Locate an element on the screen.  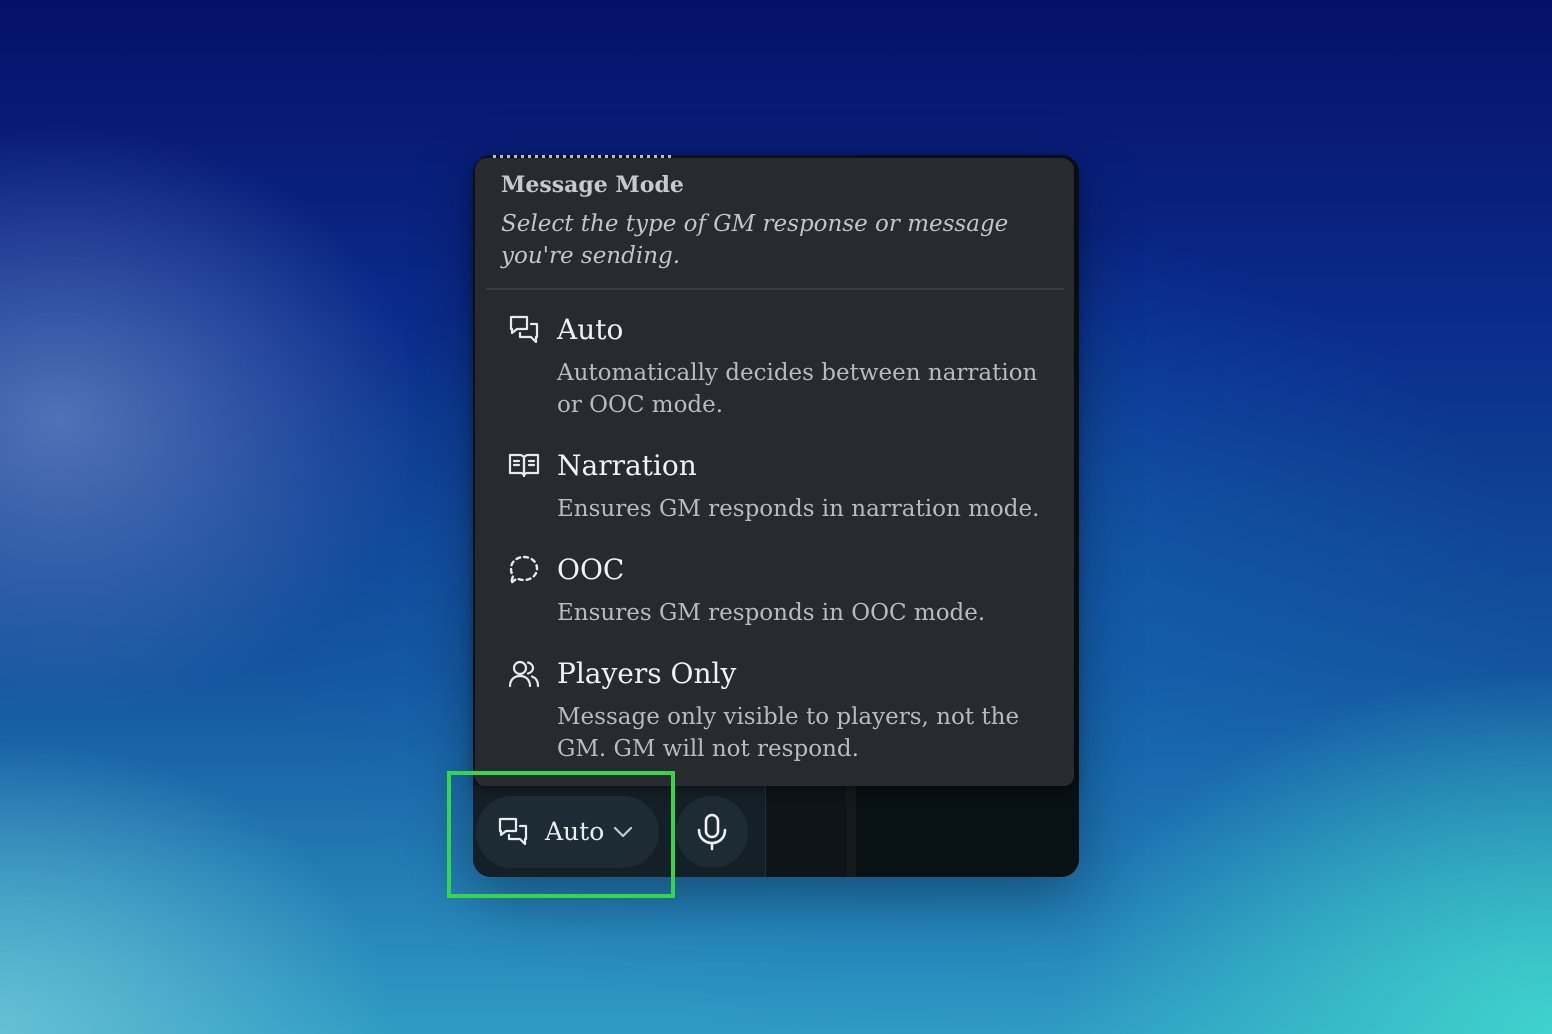
microphone-button is located at coordinates (712, 832).